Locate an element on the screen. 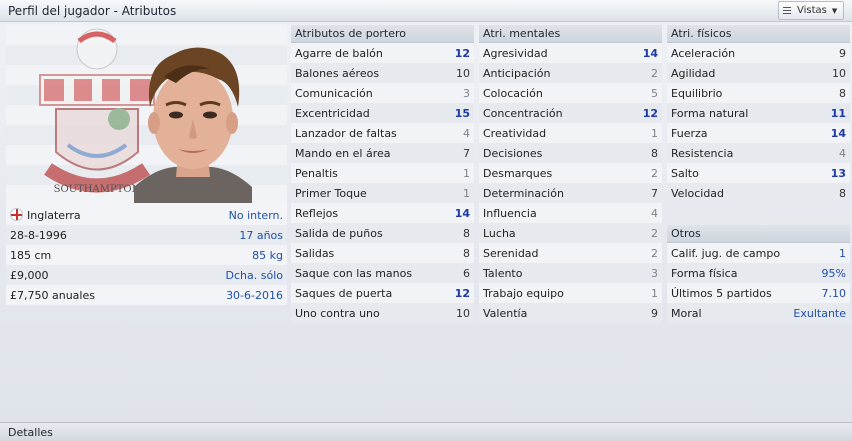  attribute-value: 2 is located at coordinates (654, 73).